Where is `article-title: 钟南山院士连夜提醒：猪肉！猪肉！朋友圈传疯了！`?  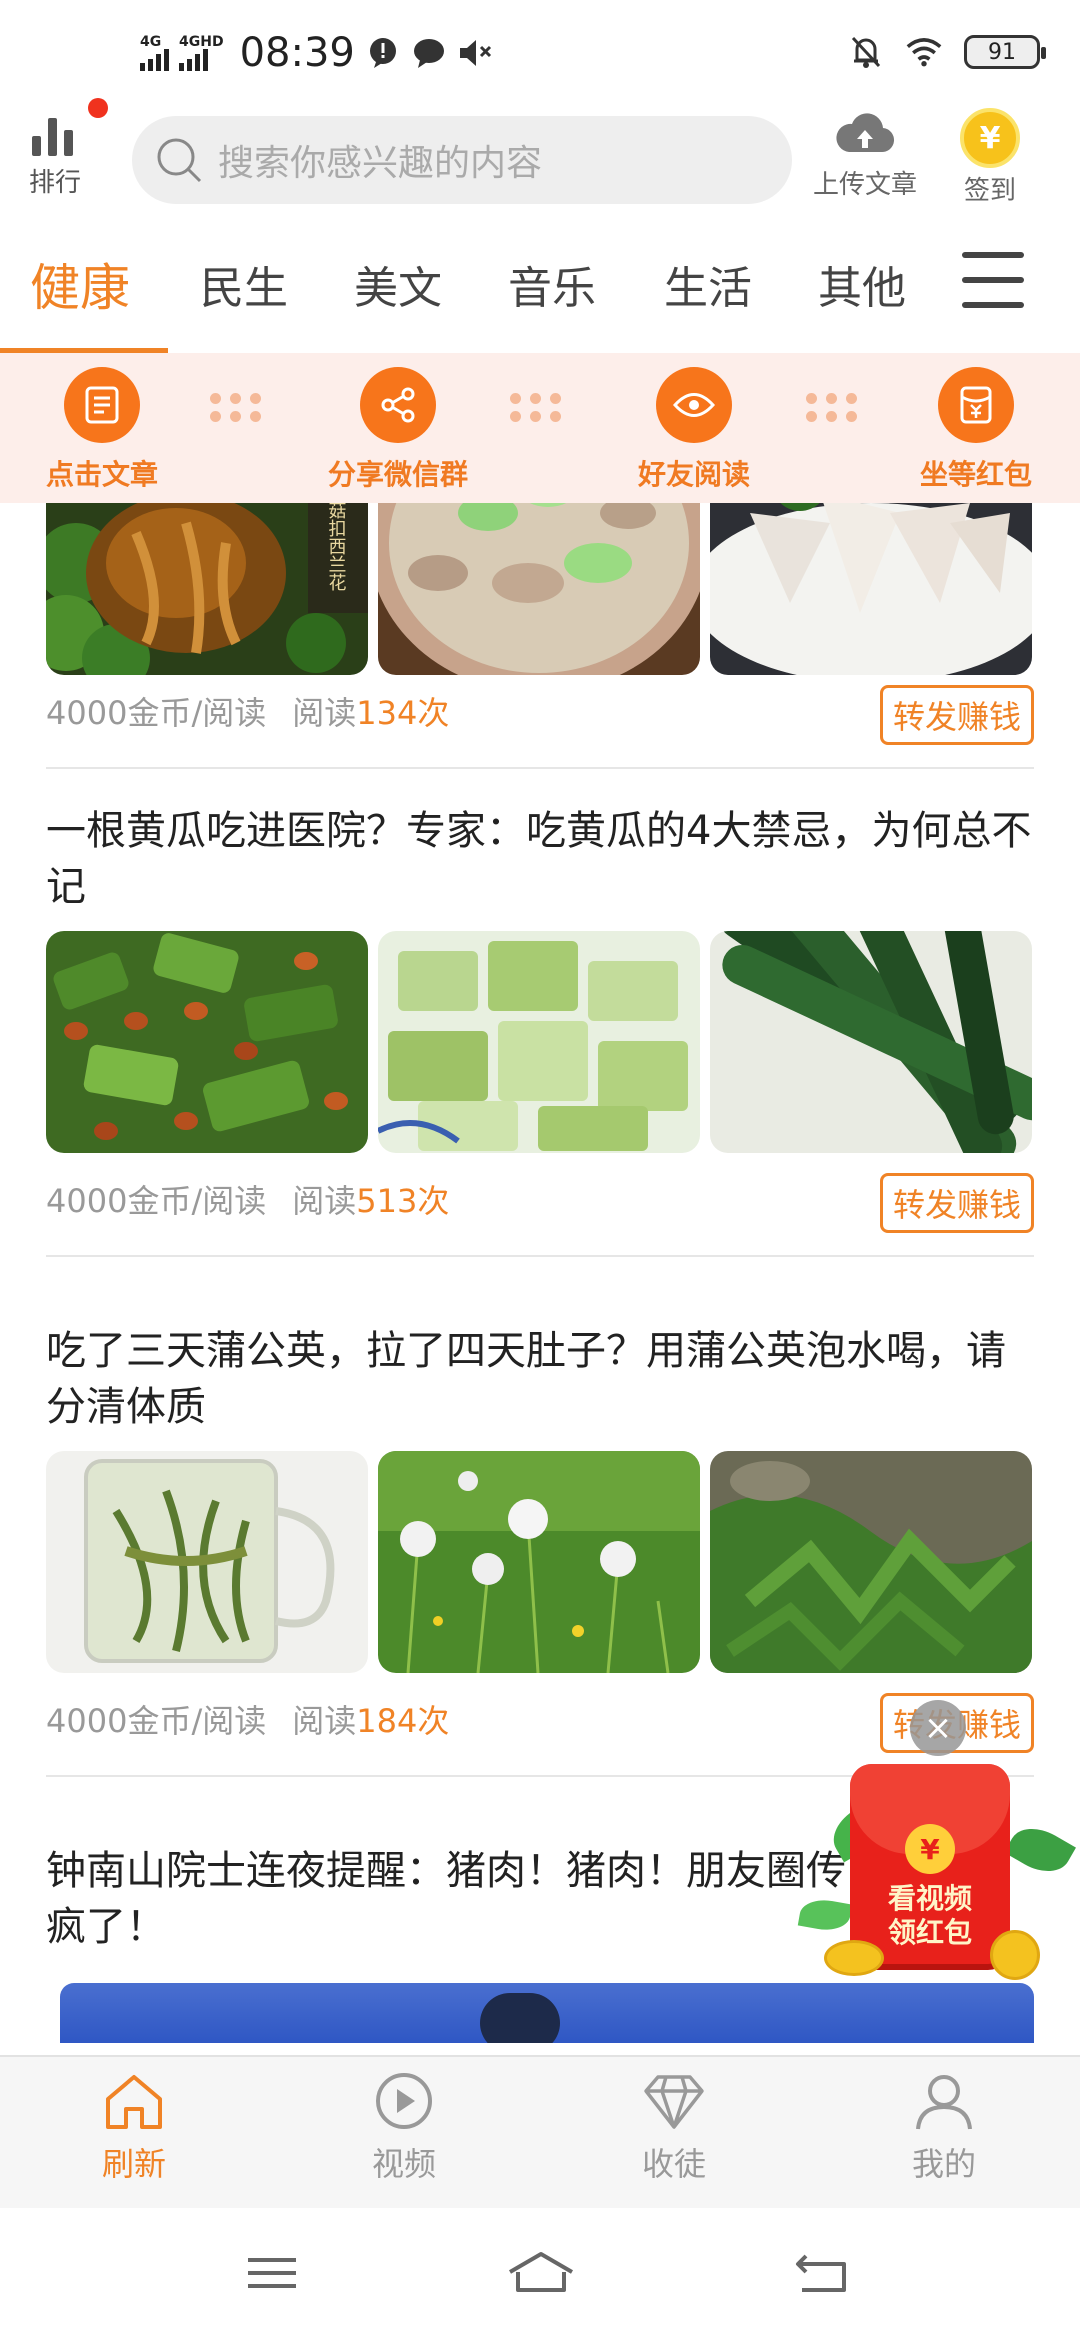 article-title: 钟南山院士连夜提醒：猪肉！猪肉！朋友圈传疯了！ is located at coordinates (446, 1899).